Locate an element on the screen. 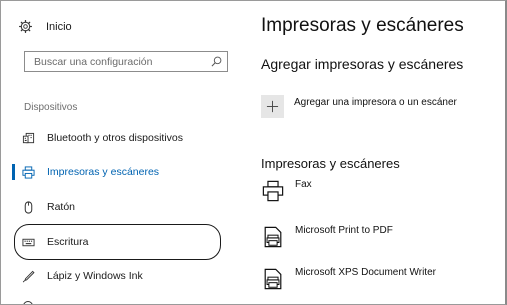 The height and width of the screenshot is (305, 507). plus-icon is located at coordinates (272, 106).